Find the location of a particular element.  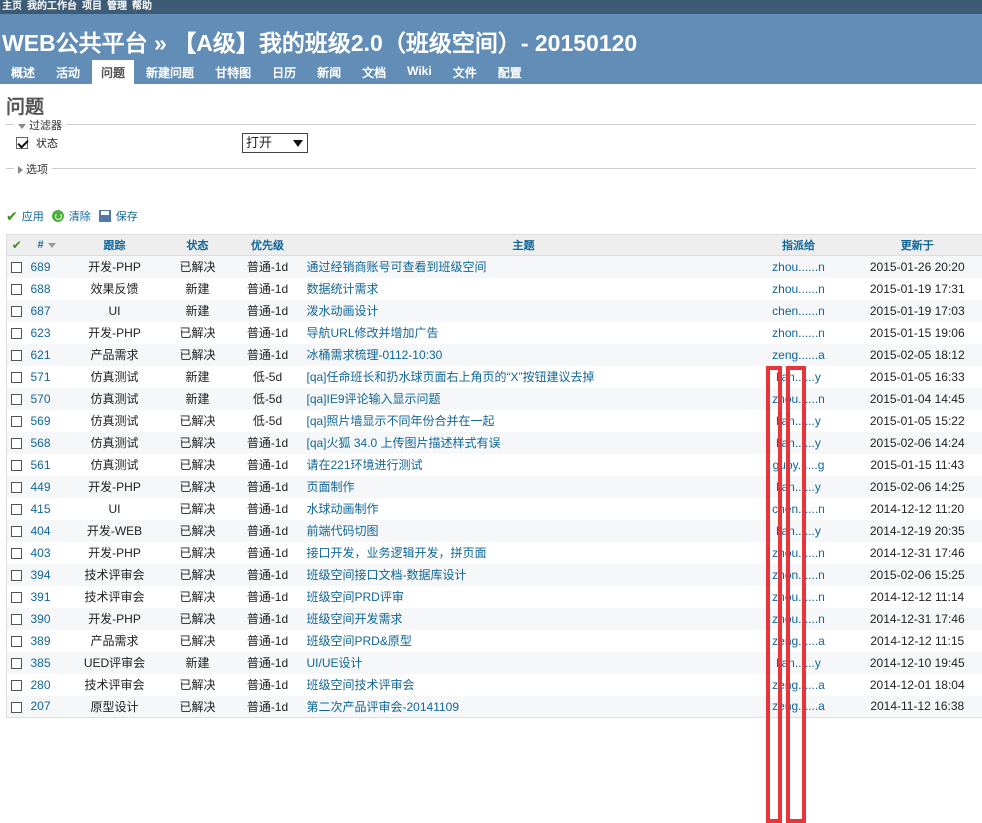

column-header-subject: 主题 is located at coordinates (524, 245).